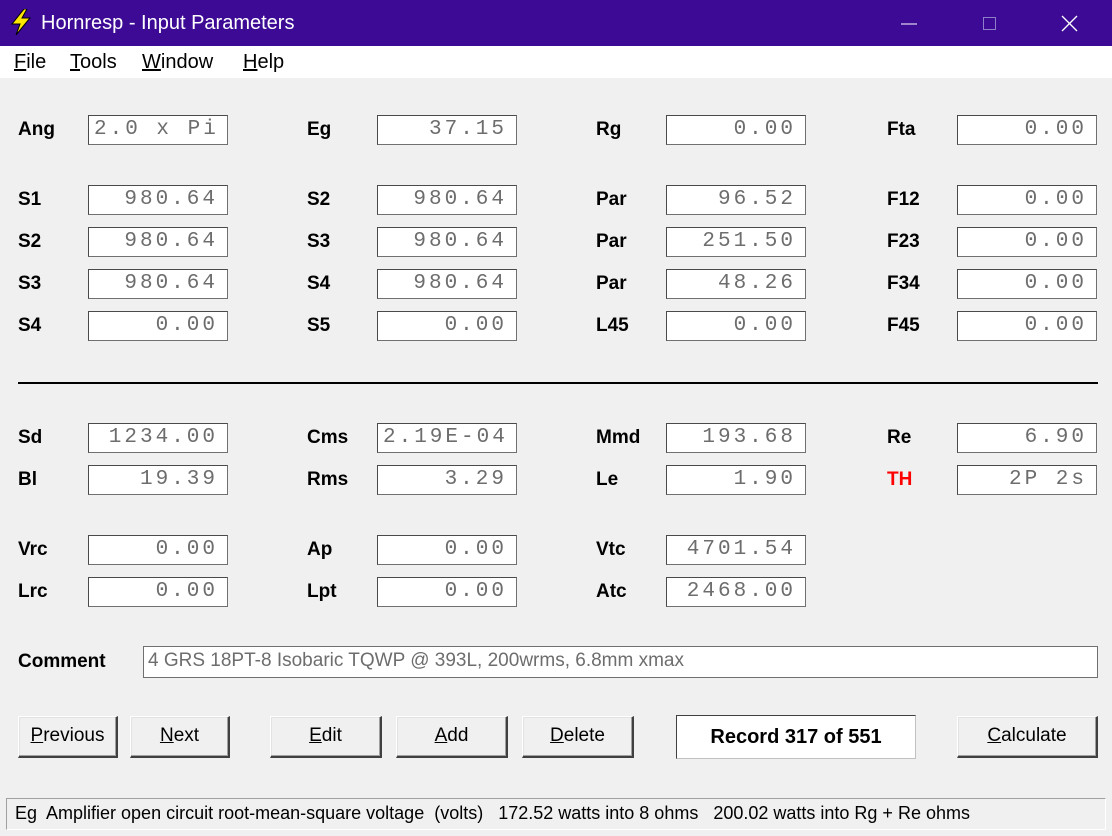 The height and width of the screenshot is (836, 1112). What do you see at coordinates (1027, 130) in the screenshot?
I see `param-field-fta: 0.00` at bounding box center [1027, 130].